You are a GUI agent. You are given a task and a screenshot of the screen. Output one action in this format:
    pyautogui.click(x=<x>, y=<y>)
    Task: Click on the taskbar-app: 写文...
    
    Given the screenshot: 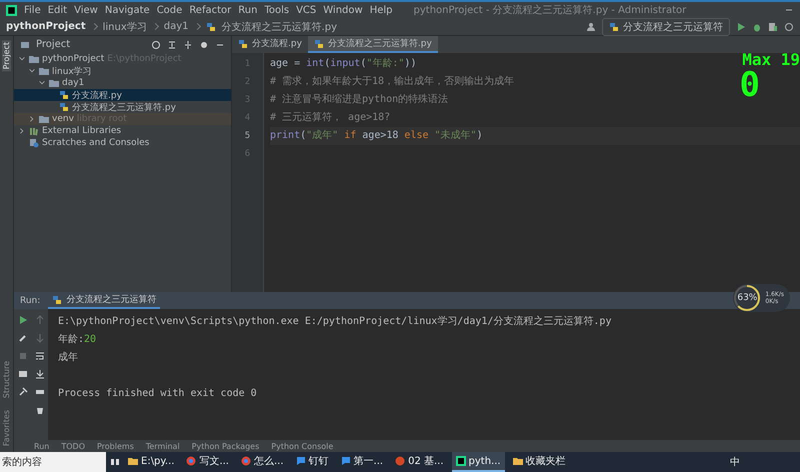 What is the action you would take?
    pyautogui.click(x=207, y=462)
    